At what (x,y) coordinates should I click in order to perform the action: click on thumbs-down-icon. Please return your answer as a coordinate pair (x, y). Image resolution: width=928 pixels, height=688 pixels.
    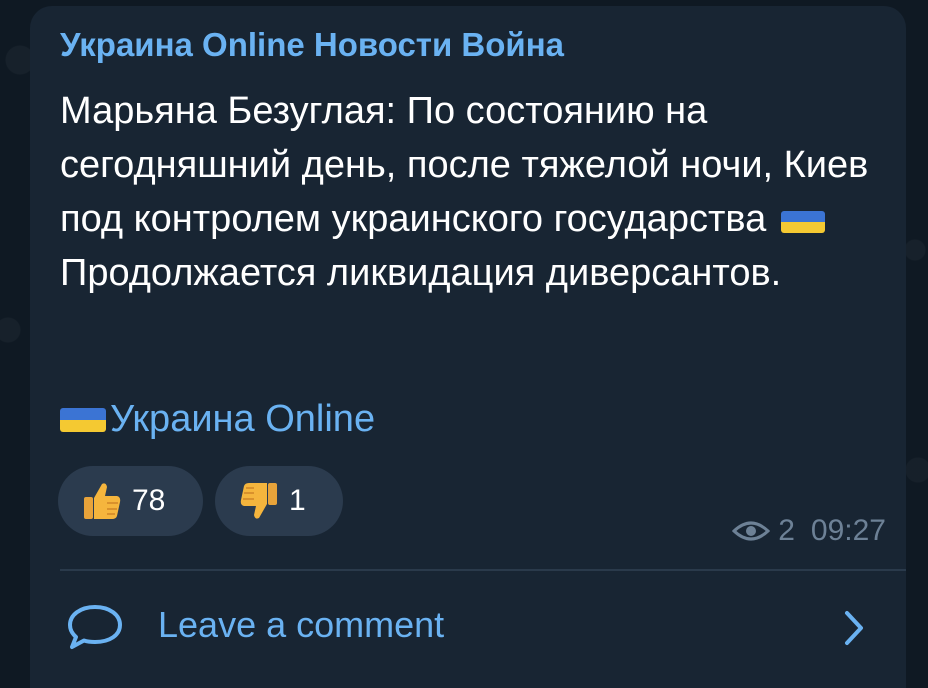
    Looking at the image, I should click on (258, 501).